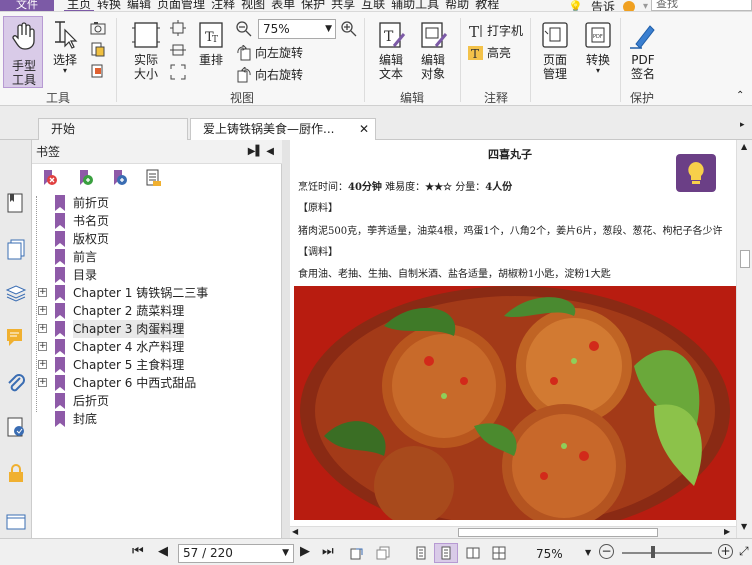 This screenshot has width=752, height=565. What do you see at coordinates (178, 72) in the screenshot?
I see `fit-visible-icon` at bounding box center [178, 72].